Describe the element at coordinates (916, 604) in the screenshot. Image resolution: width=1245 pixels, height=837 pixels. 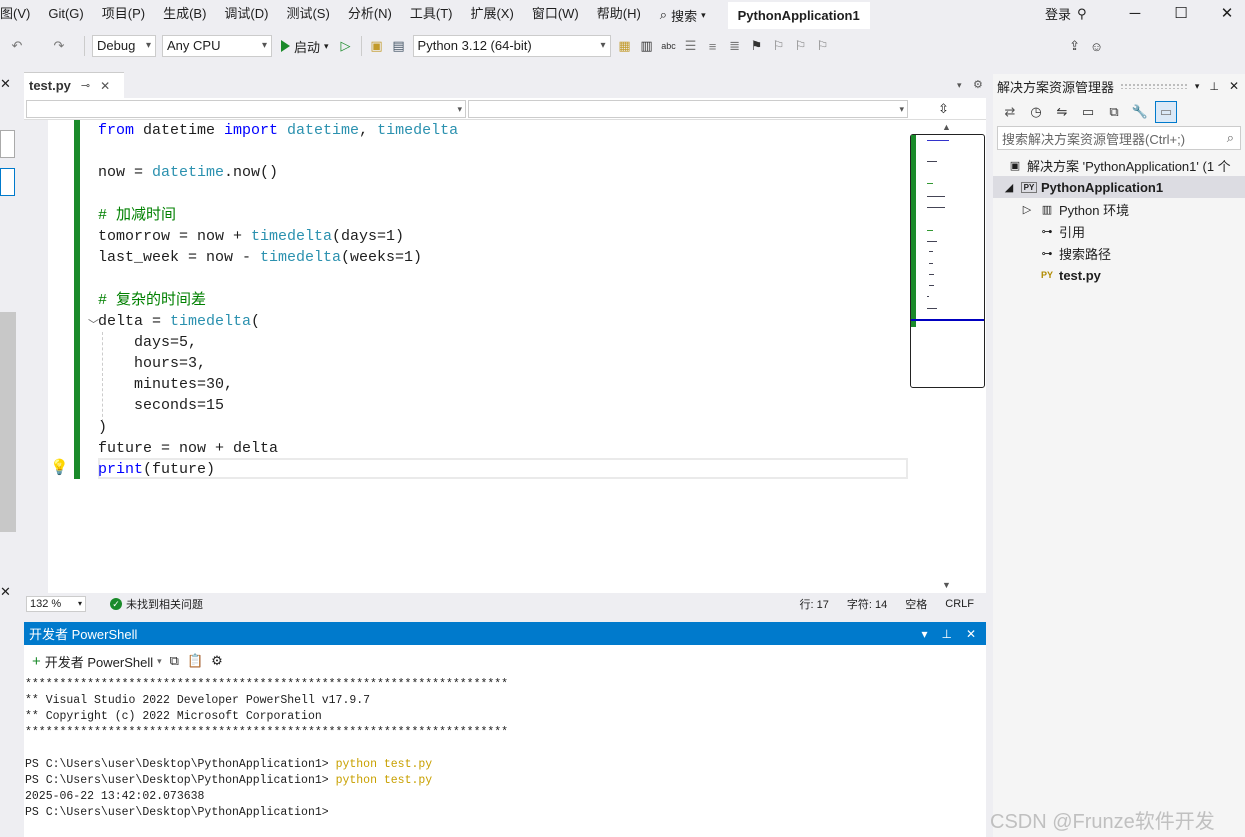
I see `whitespace-indicator: 空格` at that location.